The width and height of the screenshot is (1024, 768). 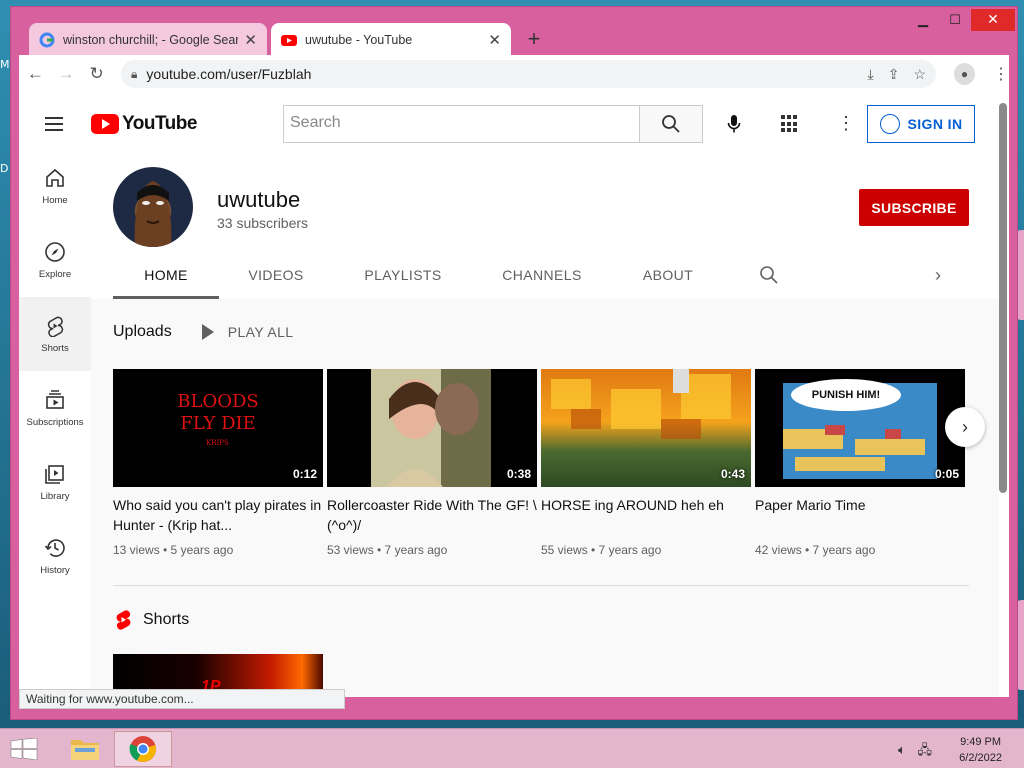 I want to click on sidebar-item-explore: Explore, so click(x=55, y=260).